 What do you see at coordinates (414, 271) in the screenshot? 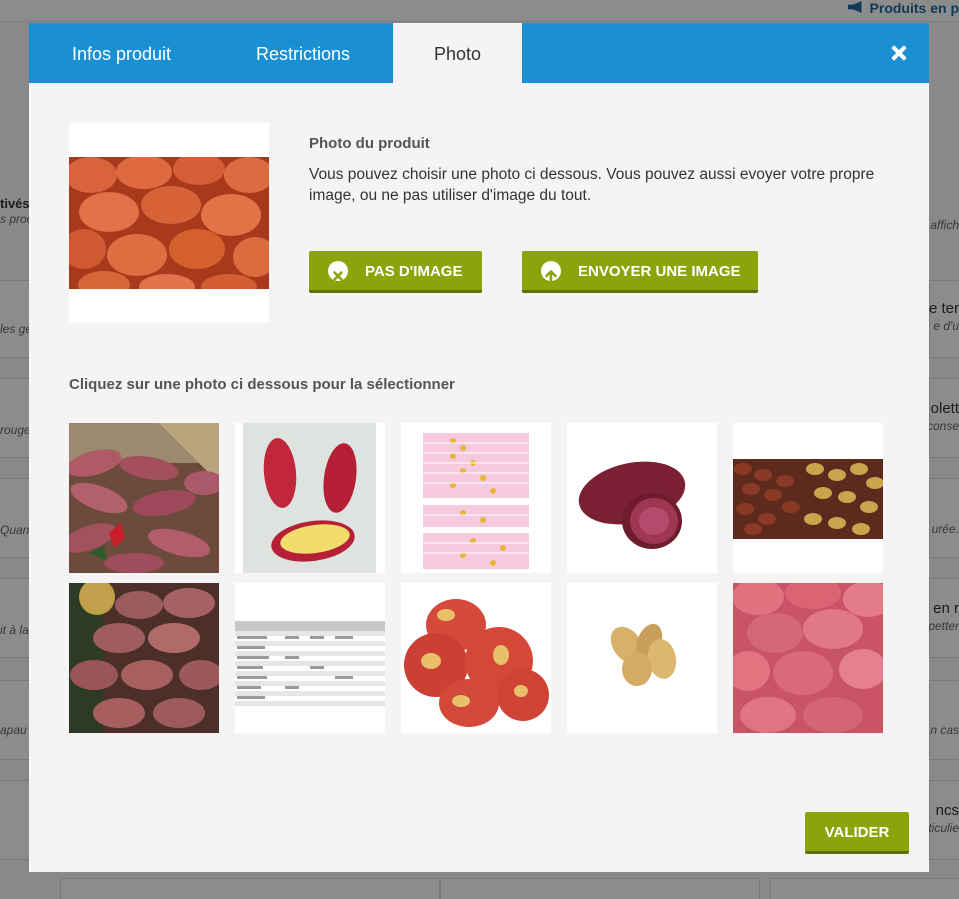
I see `no-image-button-label: PAS D'IMAGE` at bounding box center [414, 271].